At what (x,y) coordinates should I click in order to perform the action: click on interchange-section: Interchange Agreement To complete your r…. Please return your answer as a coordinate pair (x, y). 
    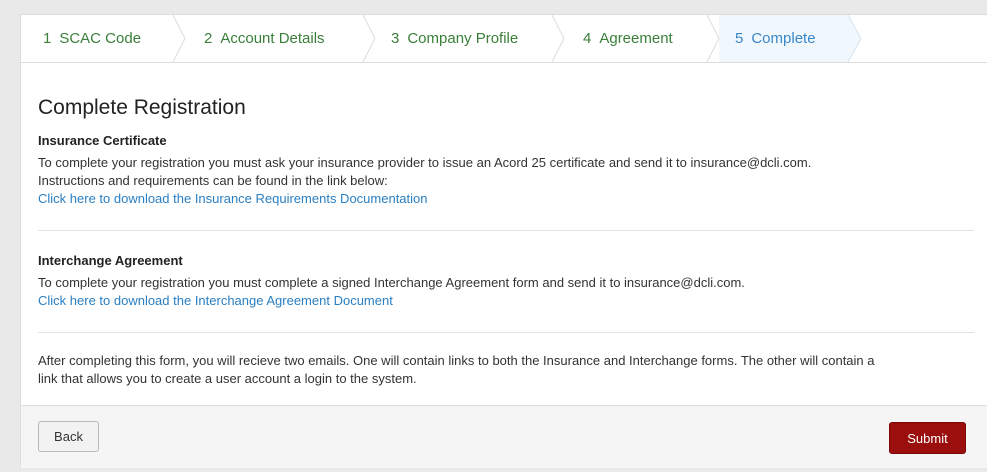
    Looking at the image, I should click on (507, 281).